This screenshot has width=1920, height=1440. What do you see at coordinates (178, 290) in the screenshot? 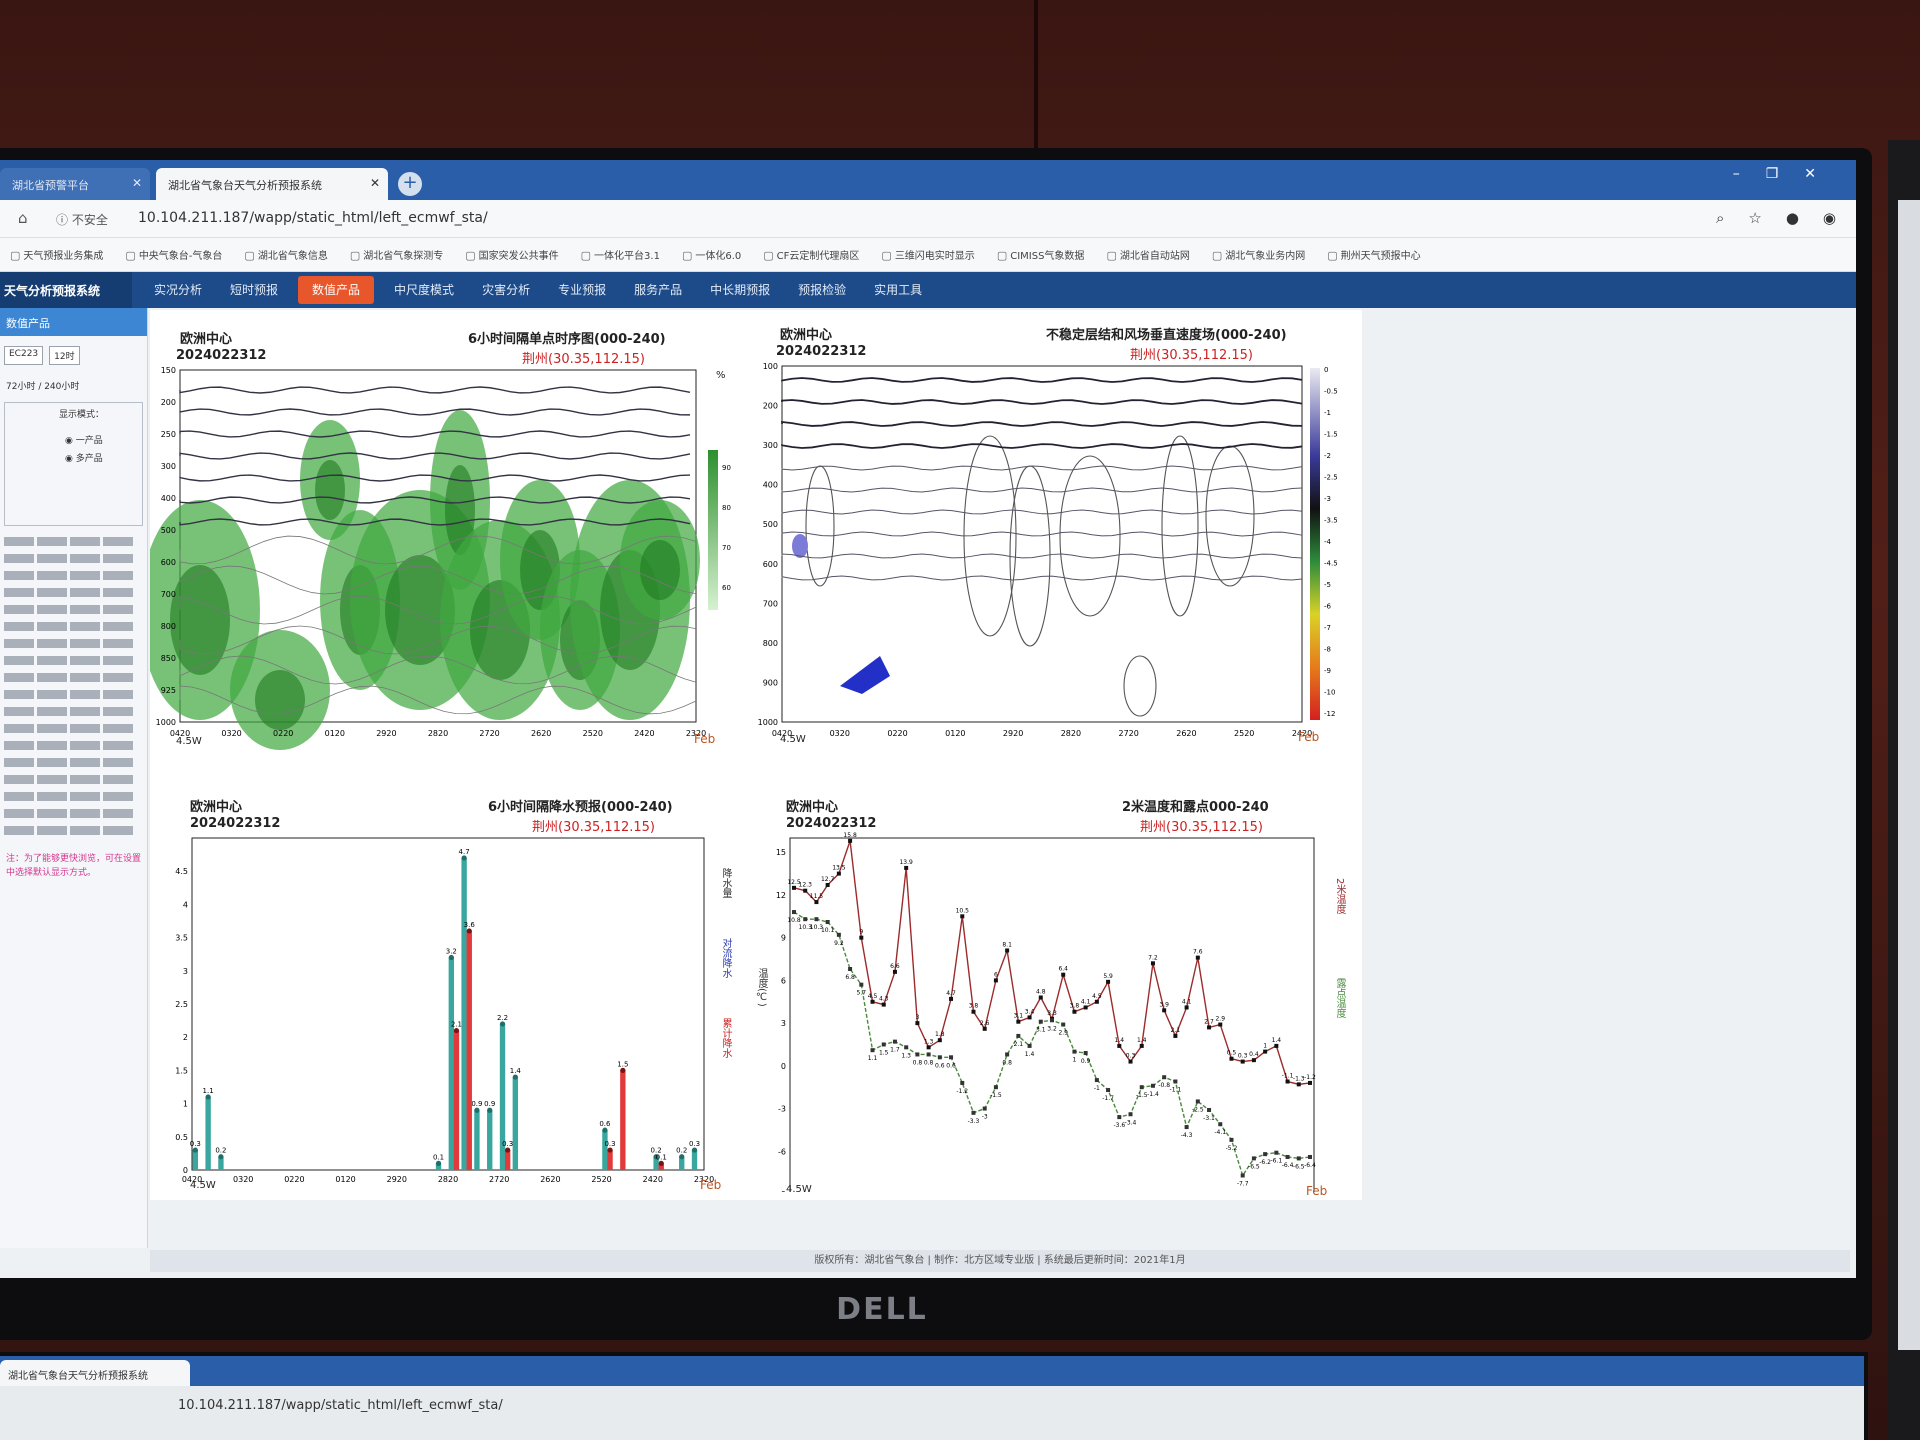
I see `nav-item: 实况分析` at bounding box center [178, 290].